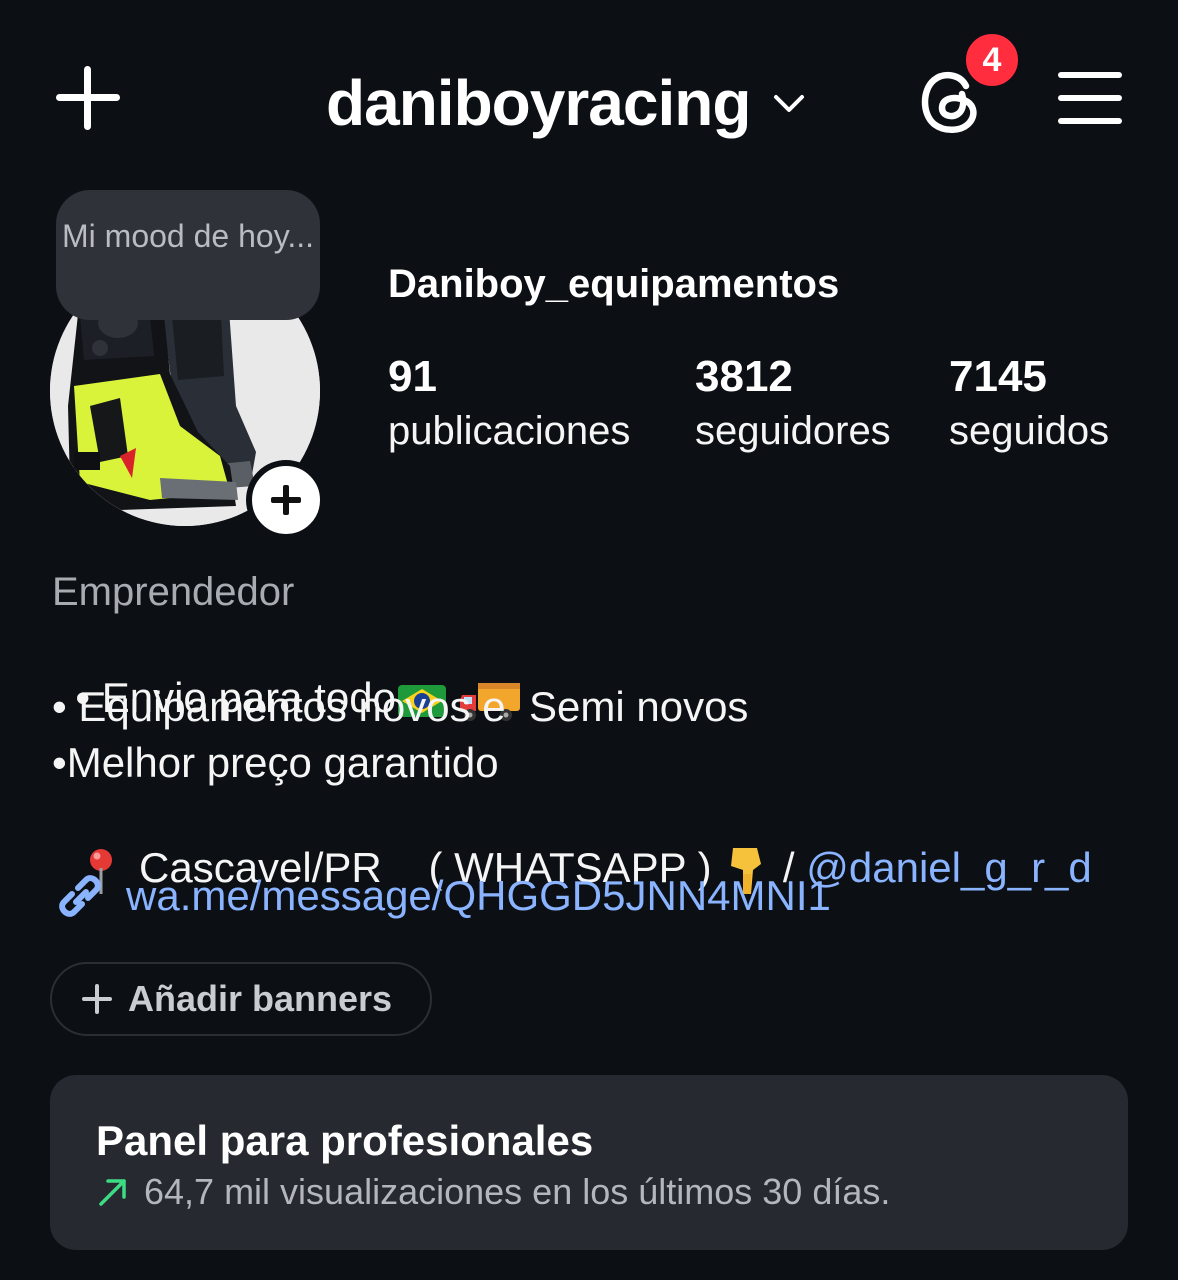 The width and height of the screenshot is (1178, 1280). Describe the element at coordinates (1029, 431) in the screenshot. I see `stat-label: seguidos` at that location.